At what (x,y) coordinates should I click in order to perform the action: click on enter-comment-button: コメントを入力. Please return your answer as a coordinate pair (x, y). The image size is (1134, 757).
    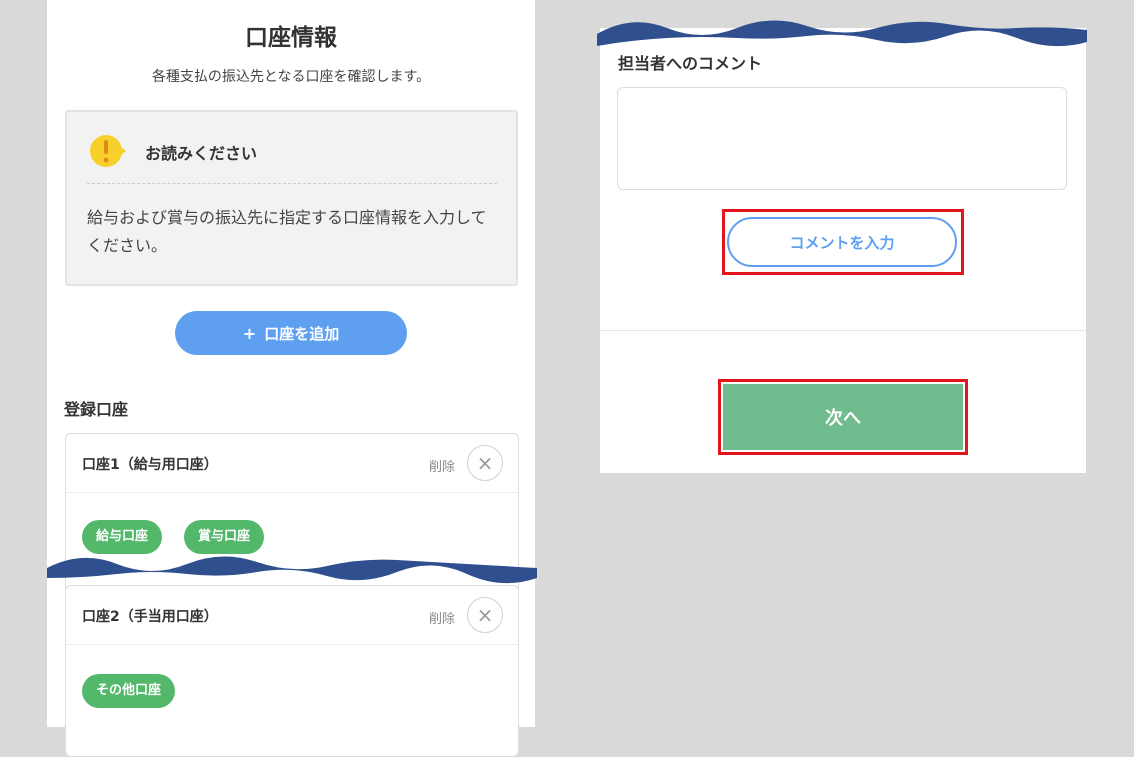
    Looking at the image, I should click on (842, 242).